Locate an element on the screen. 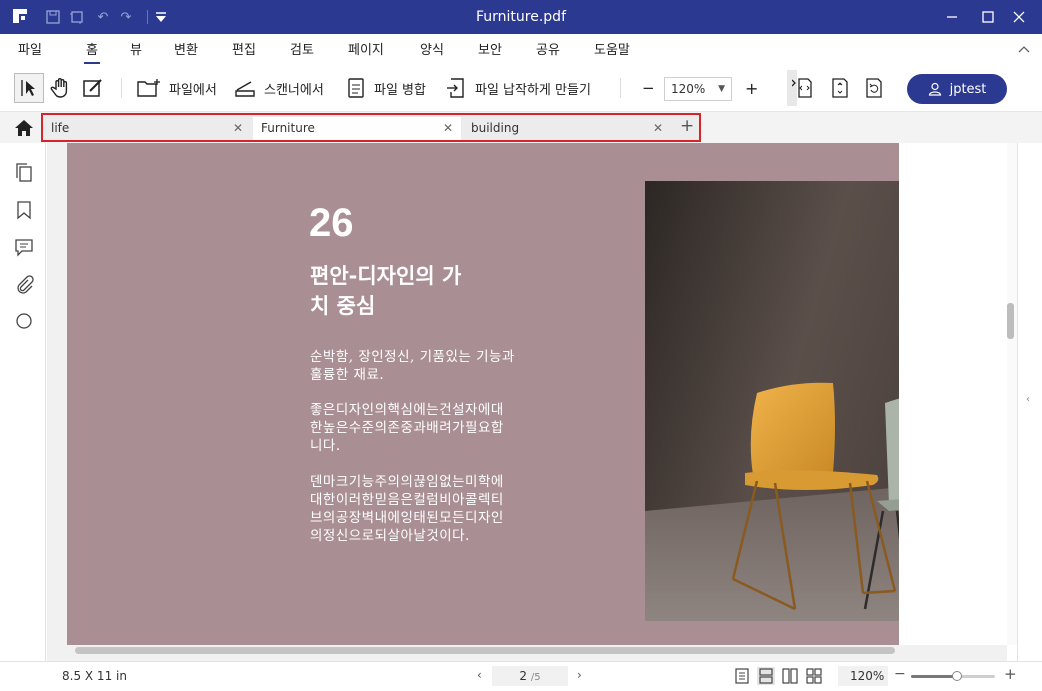  search-icon is located at coordinates (24, 321).